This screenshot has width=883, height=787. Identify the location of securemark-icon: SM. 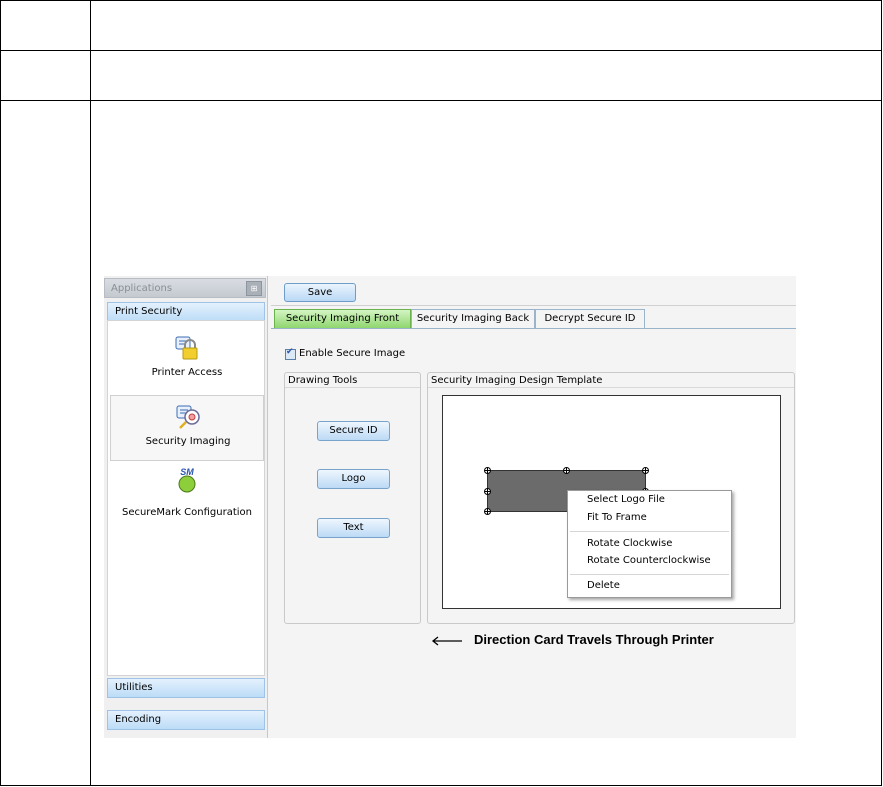
(187, 480).